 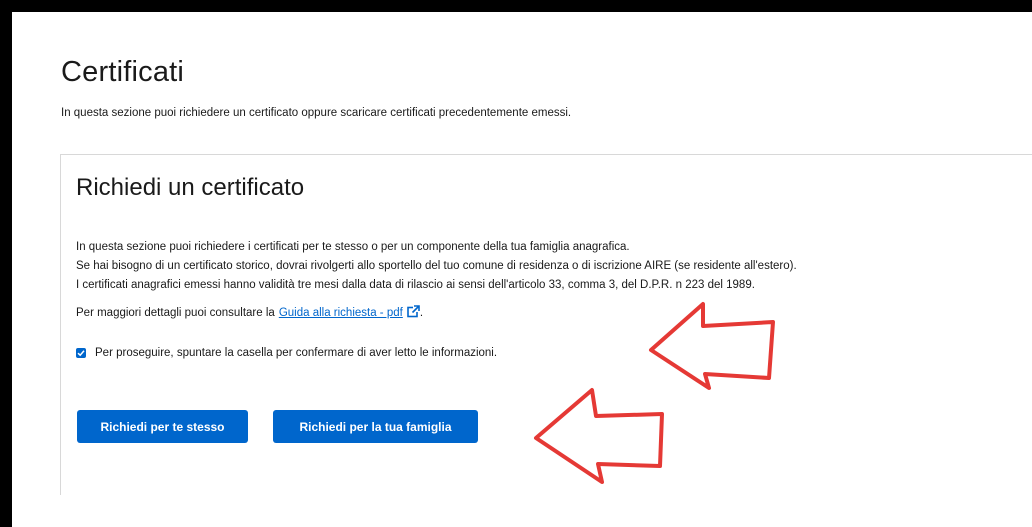 What do you see at coordinates (190, 187) in the screenshot?
I see `card-title: Richiedi un certificato` at bounding box center [190, 187].